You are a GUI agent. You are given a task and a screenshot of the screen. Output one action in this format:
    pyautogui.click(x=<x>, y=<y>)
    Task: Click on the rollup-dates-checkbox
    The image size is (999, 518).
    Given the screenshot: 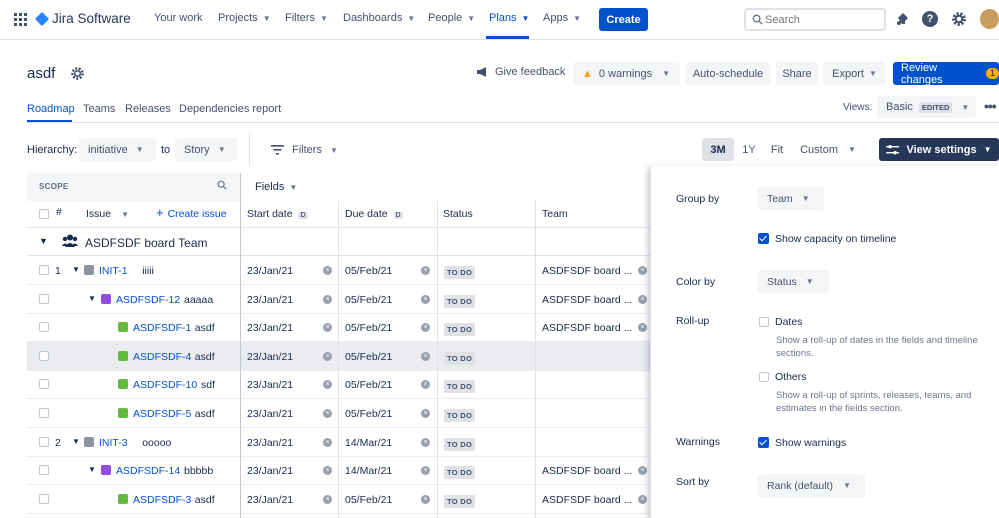 What is the action you would take?
    pyautogui.click(x=764, y=322)
    